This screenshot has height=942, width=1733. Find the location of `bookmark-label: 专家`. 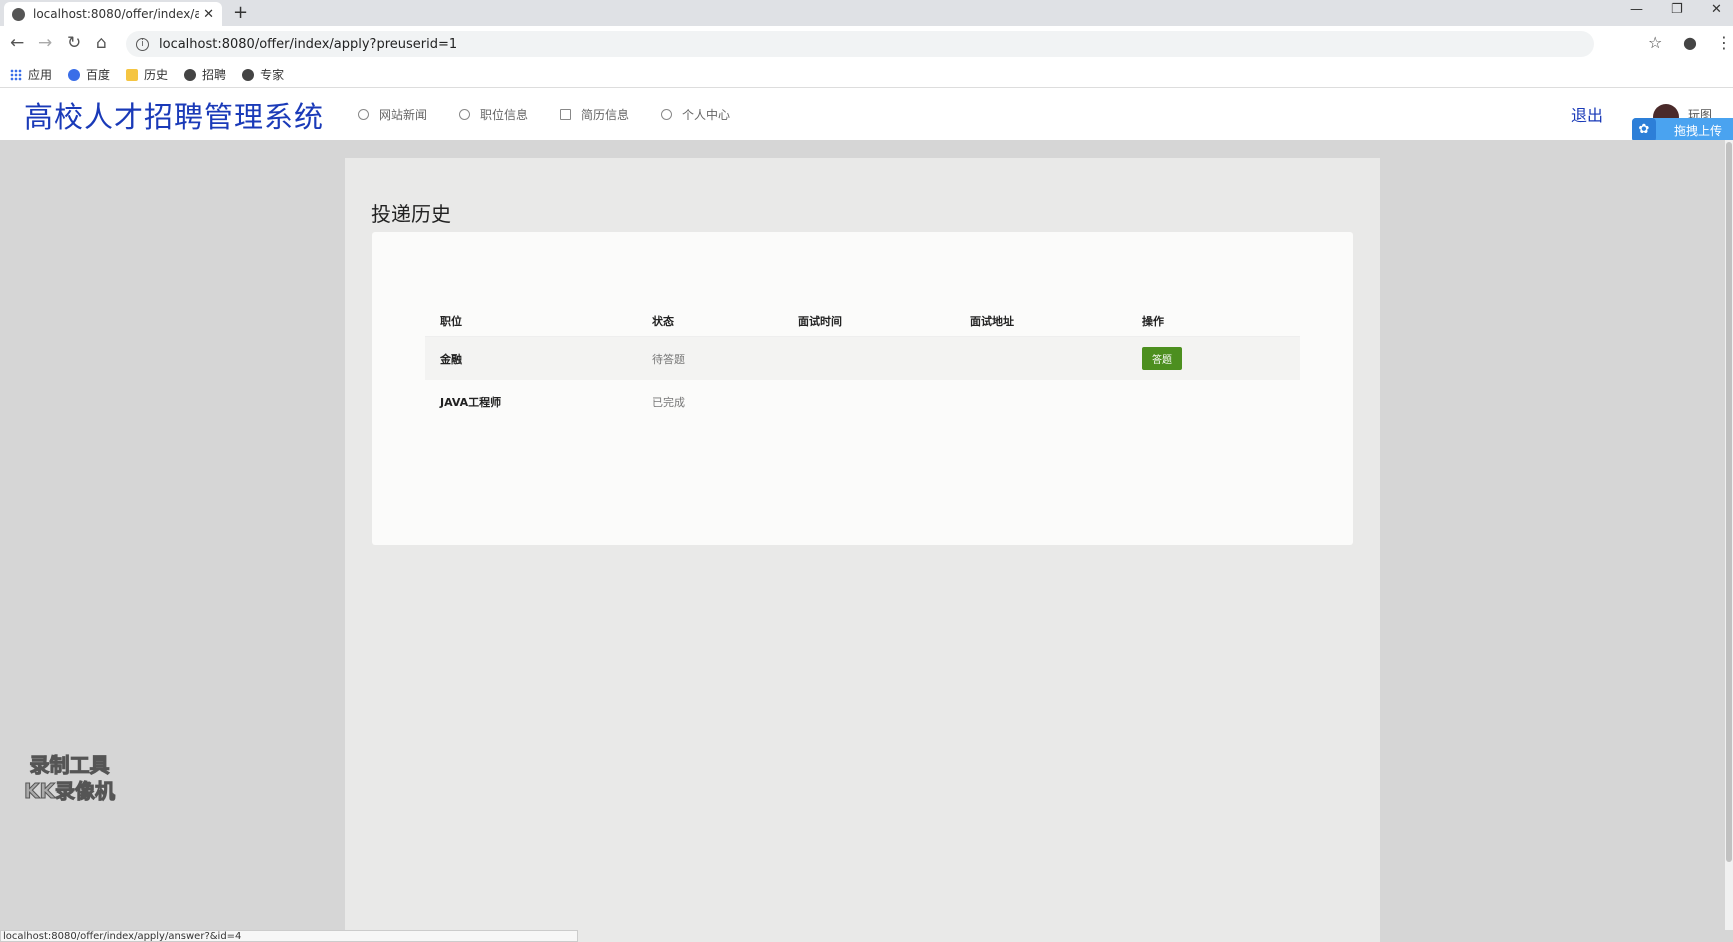

bookmark-label: 专家 is located at coordinates (272, 75).